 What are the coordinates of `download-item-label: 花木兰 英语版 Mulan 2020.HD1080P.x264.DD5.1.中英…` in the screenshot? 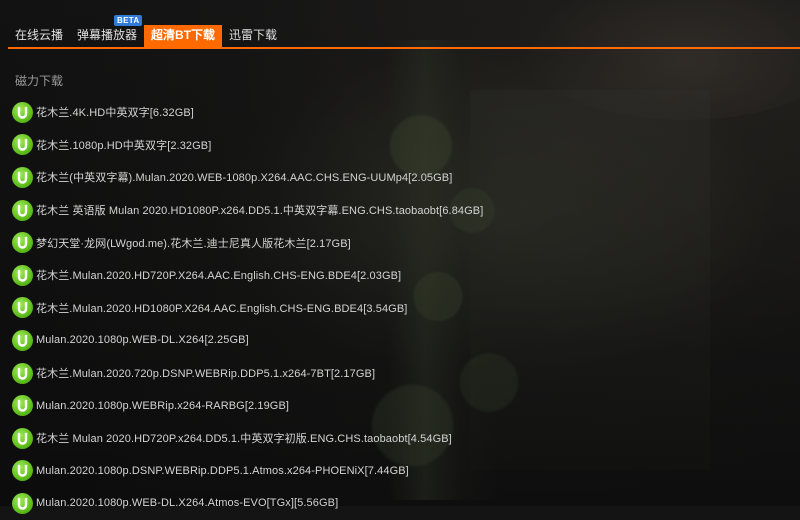 It's located at (260, 211).